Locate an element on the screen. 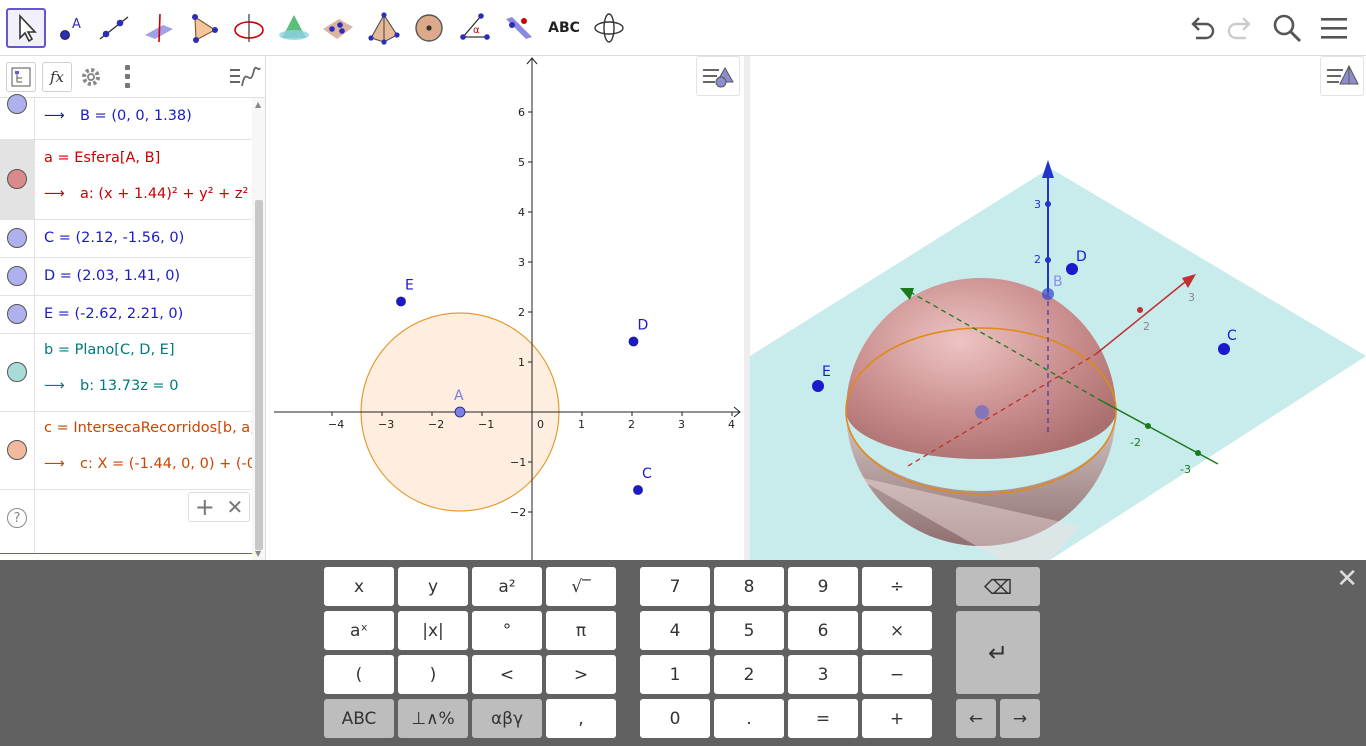 The image size is (1366, 746). key-num-0: 7 is located at coordinates (675, 586).